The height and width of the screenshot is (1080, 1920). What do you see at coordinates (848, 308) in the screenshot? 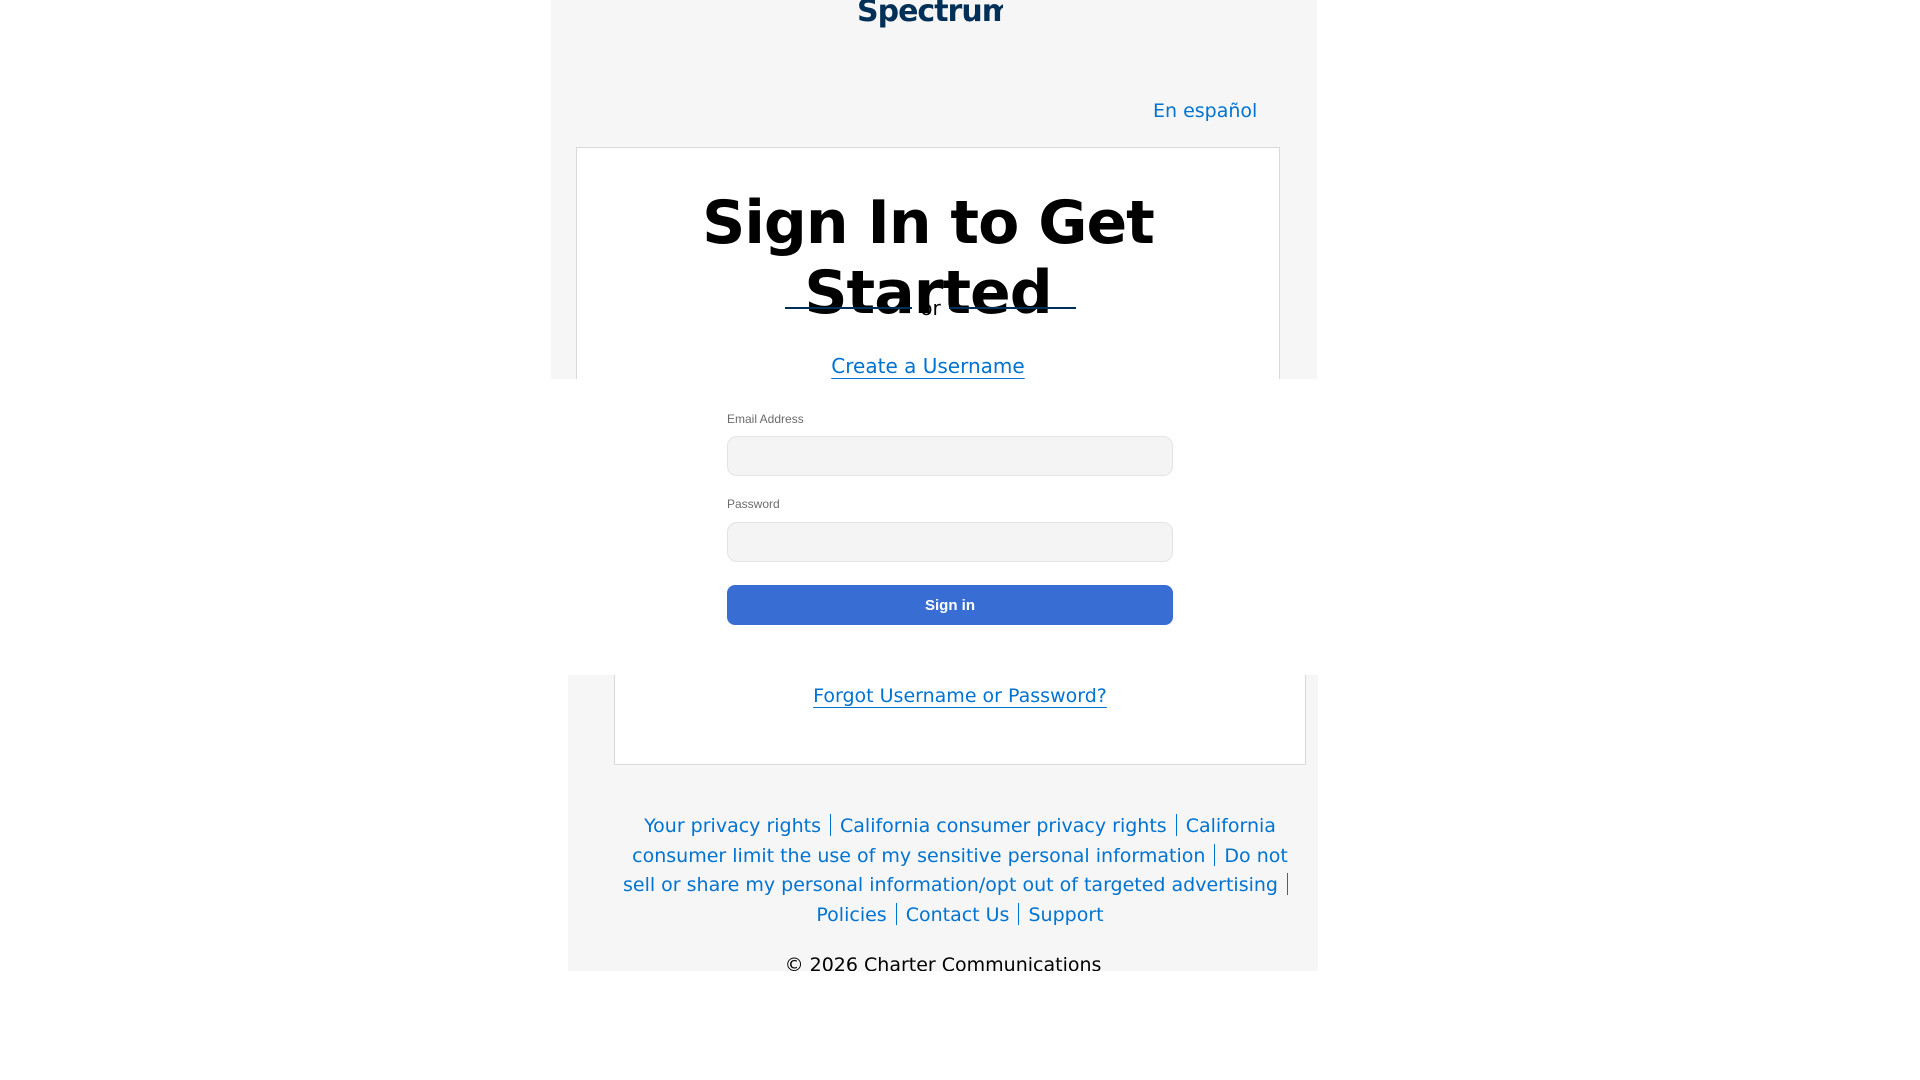
I see `divider-line-left` at bounding box center [848, 308].